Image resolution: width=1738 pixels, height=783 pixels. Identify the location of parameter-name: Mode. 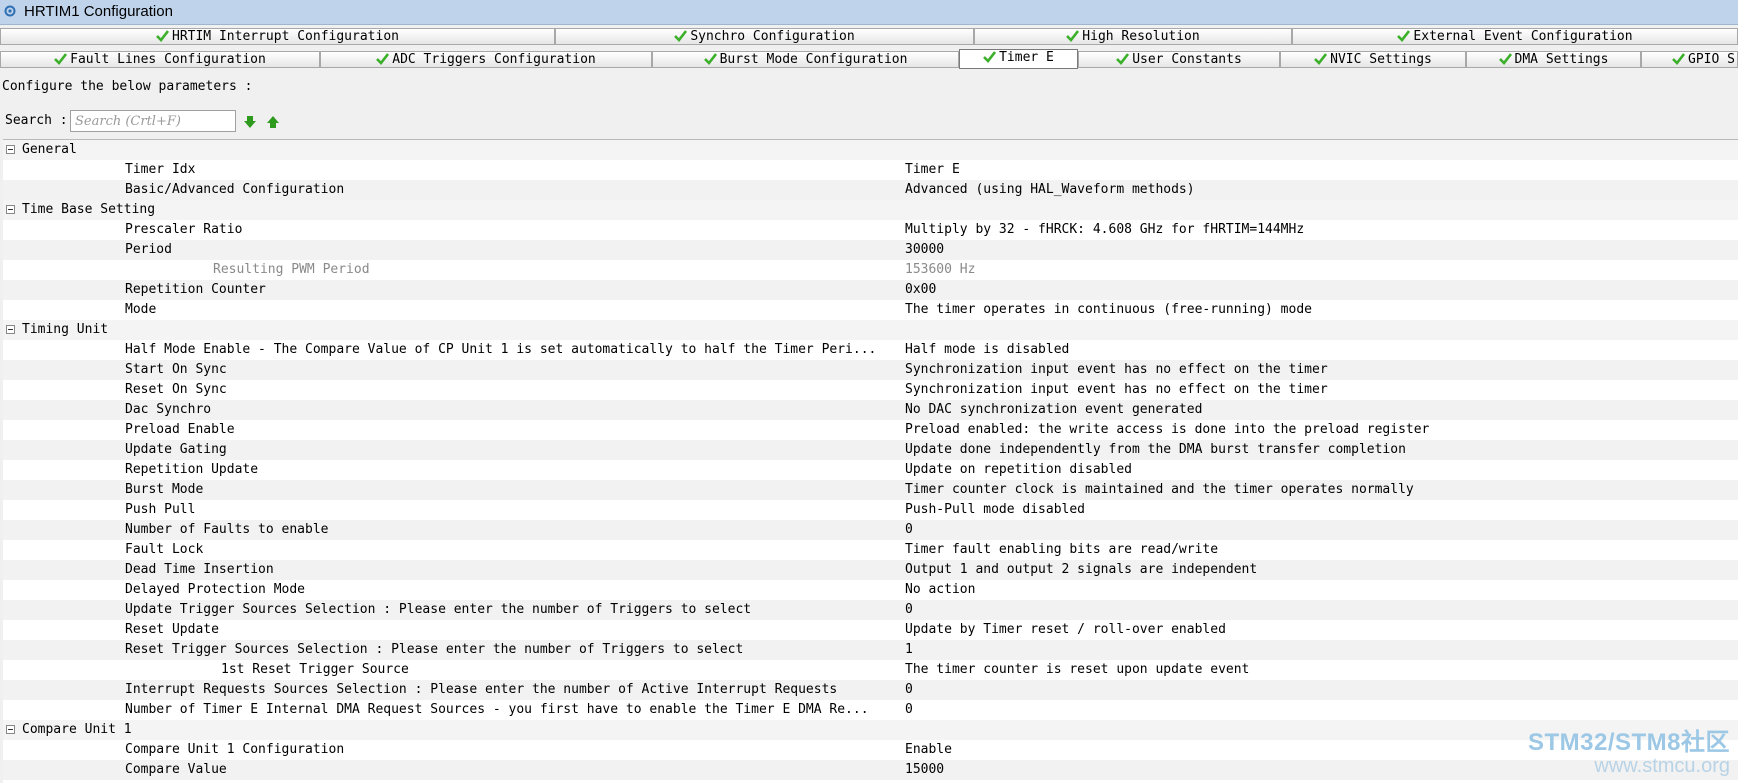
(141, 309).